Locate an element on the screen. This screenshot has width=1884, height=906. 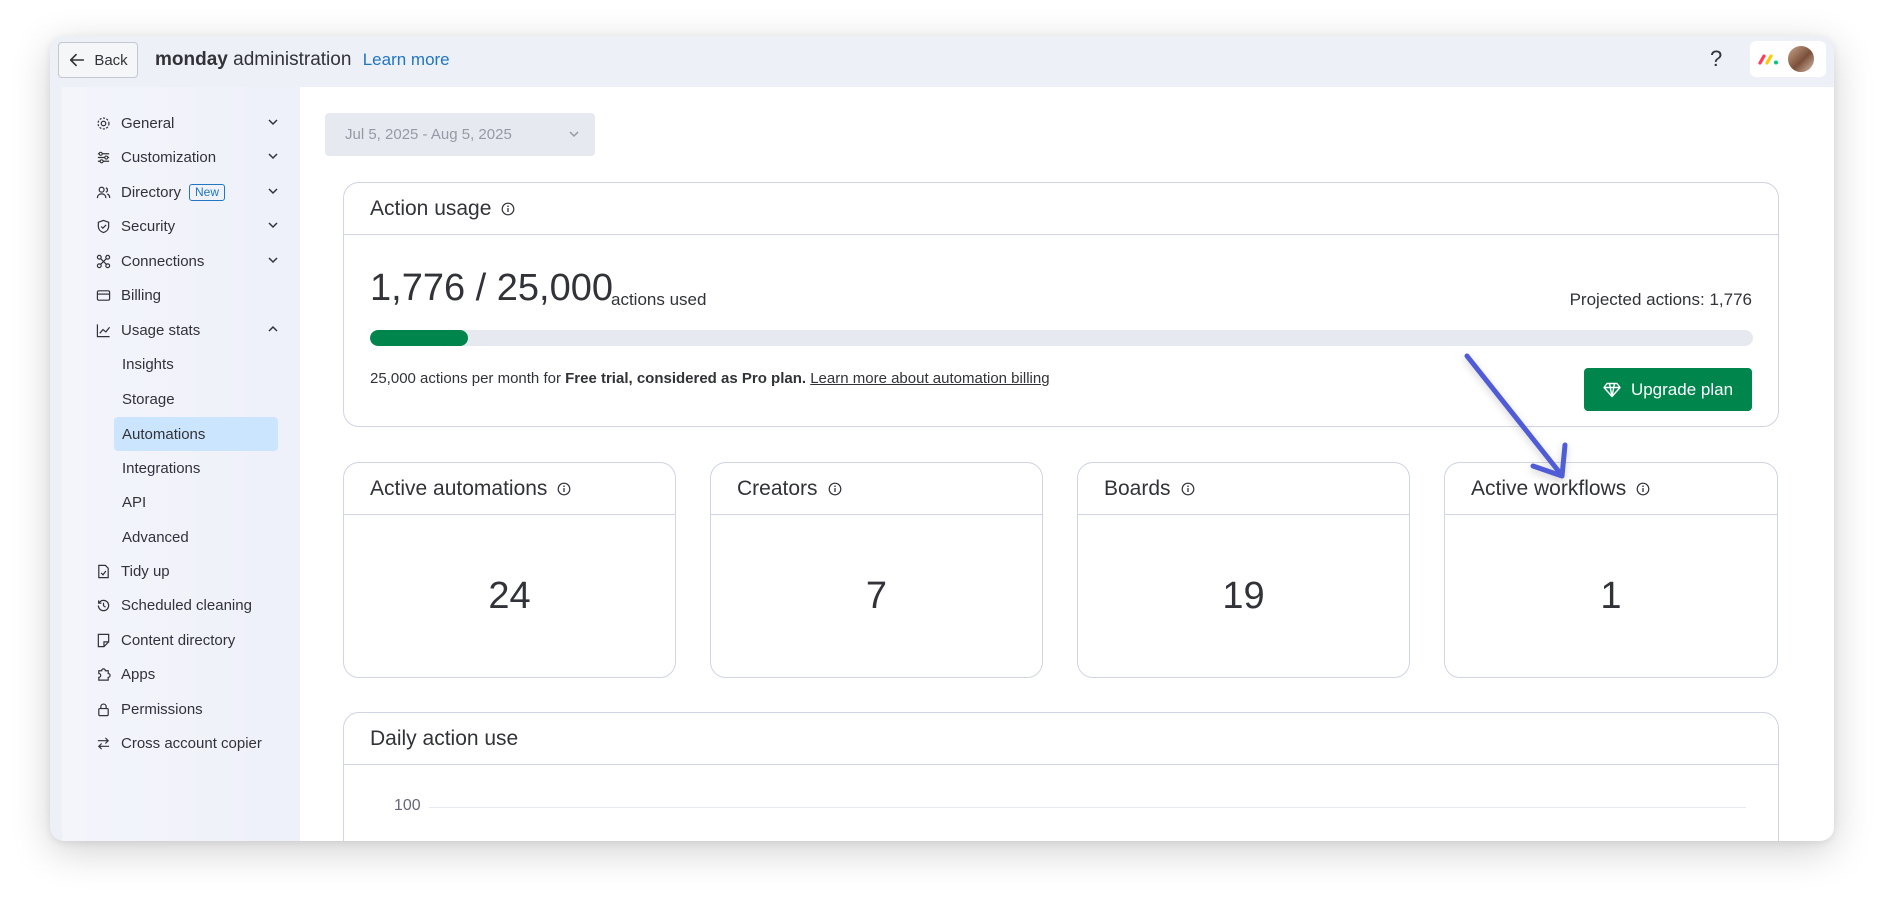
users-icon is located at coordinates (103, 192).